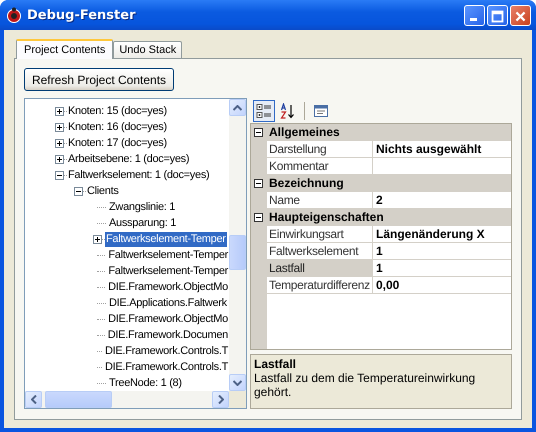  I want to click on category-label: Haupteigenschaften, so click(326, 217).